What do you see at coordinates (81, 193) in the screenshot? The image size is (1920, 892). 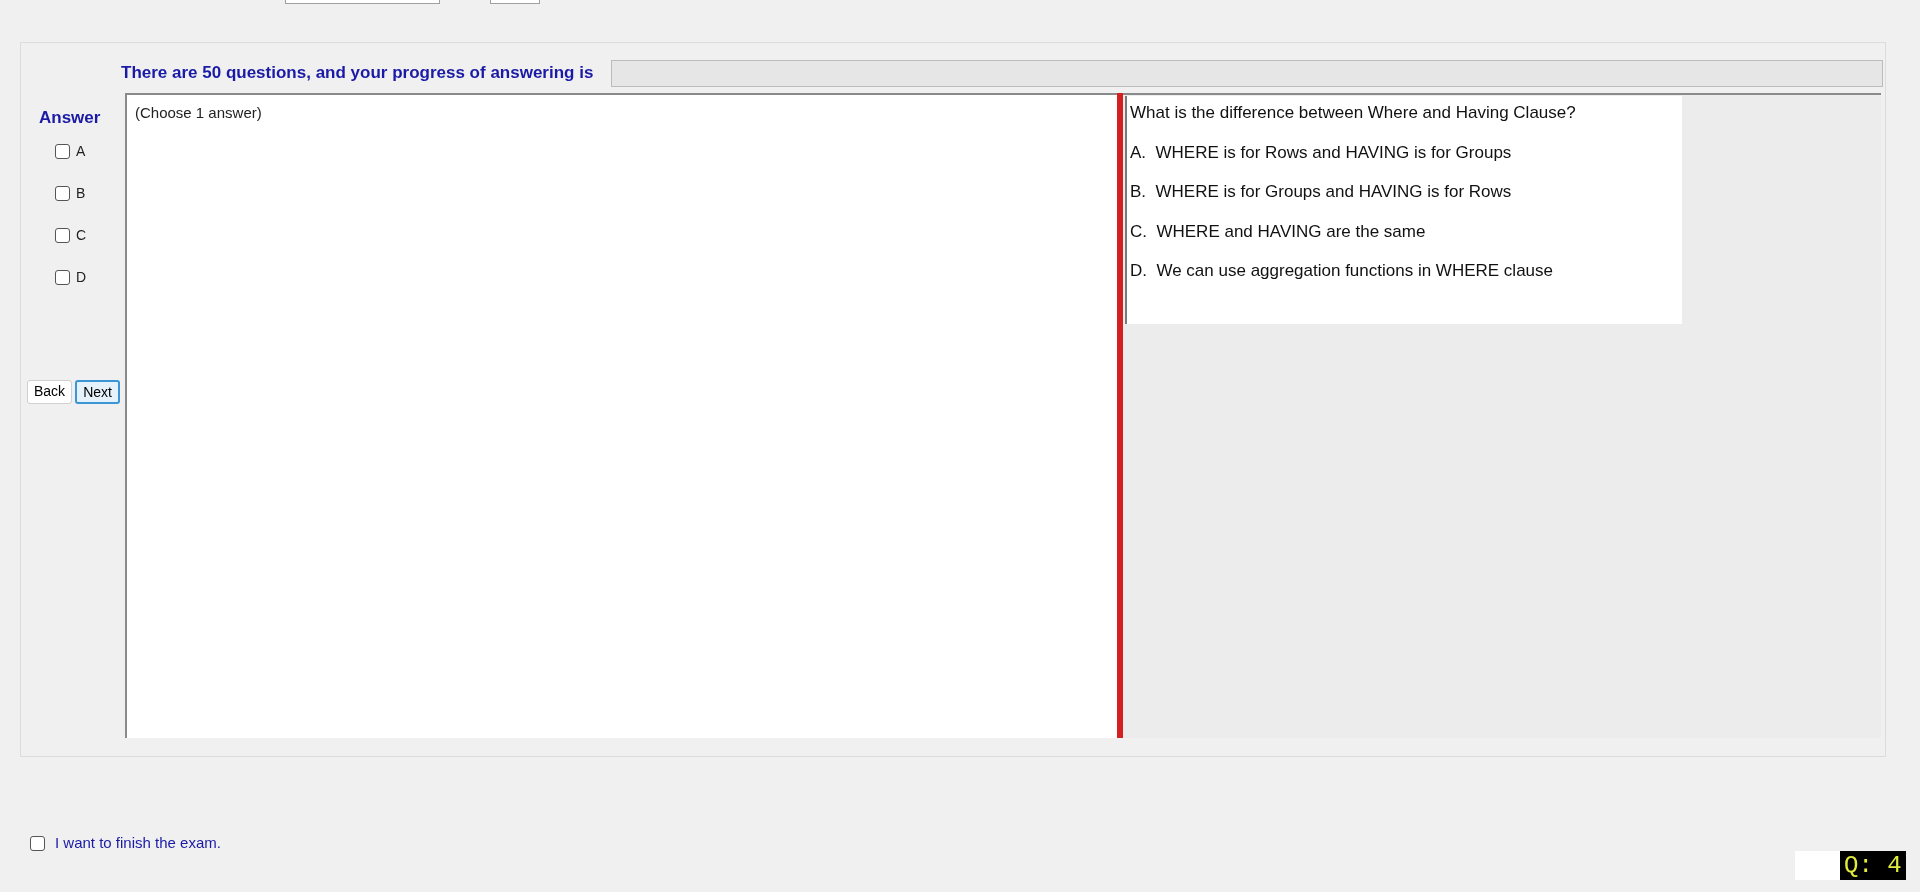 I see `option-label: B` at bounding box center [81, 193].